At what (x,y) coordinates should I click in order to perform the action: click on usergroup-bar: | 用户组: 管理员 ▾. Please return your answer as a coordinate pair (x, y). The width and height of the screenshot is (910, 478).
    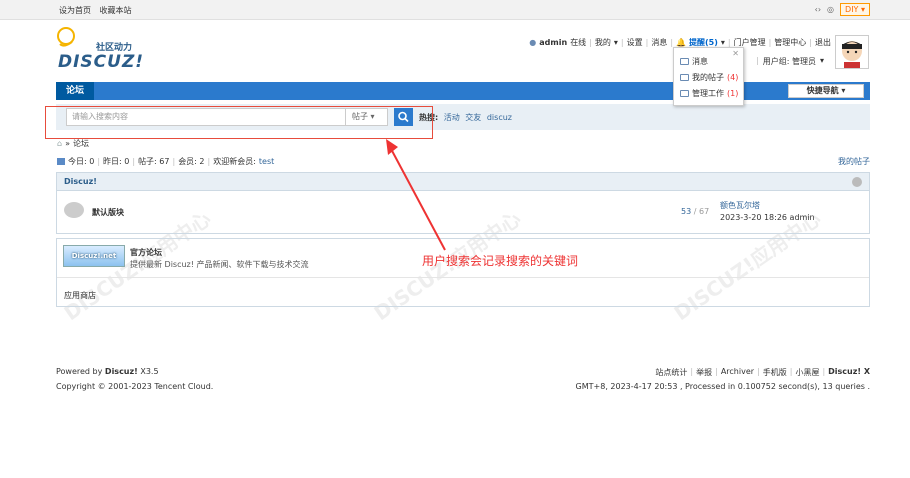
    Looking at the image, I should click on (790, 61).